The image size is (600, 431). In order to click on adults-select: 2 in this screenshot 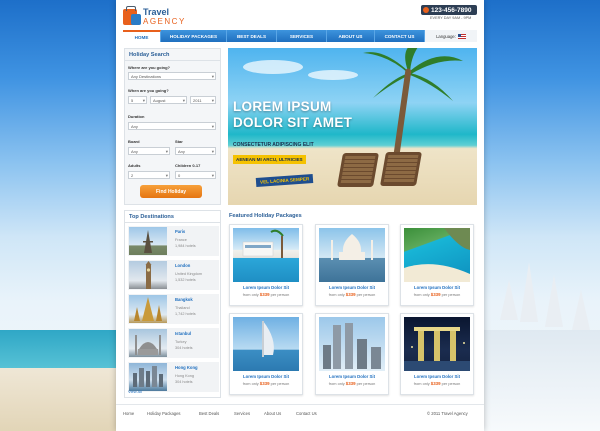, I will do `click(149, 175)`.